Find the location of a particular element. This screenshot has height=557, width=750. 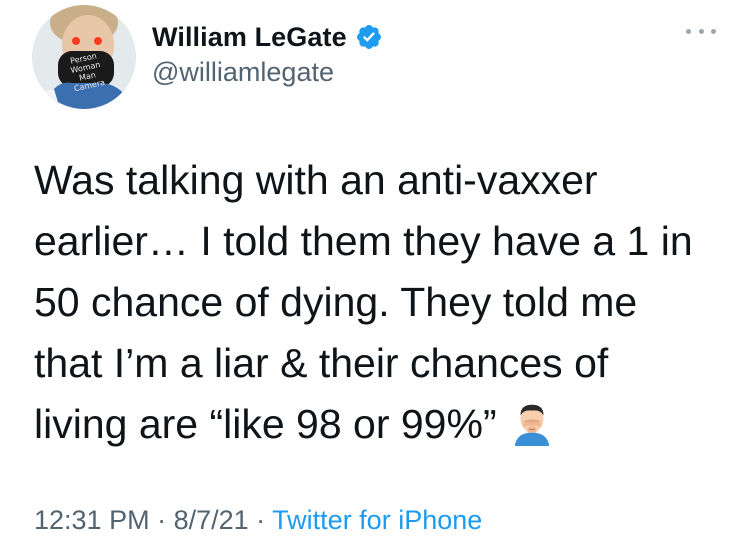

tweet-text-line: that I’m a liar & their chances of is located at coordinates (321, 363).